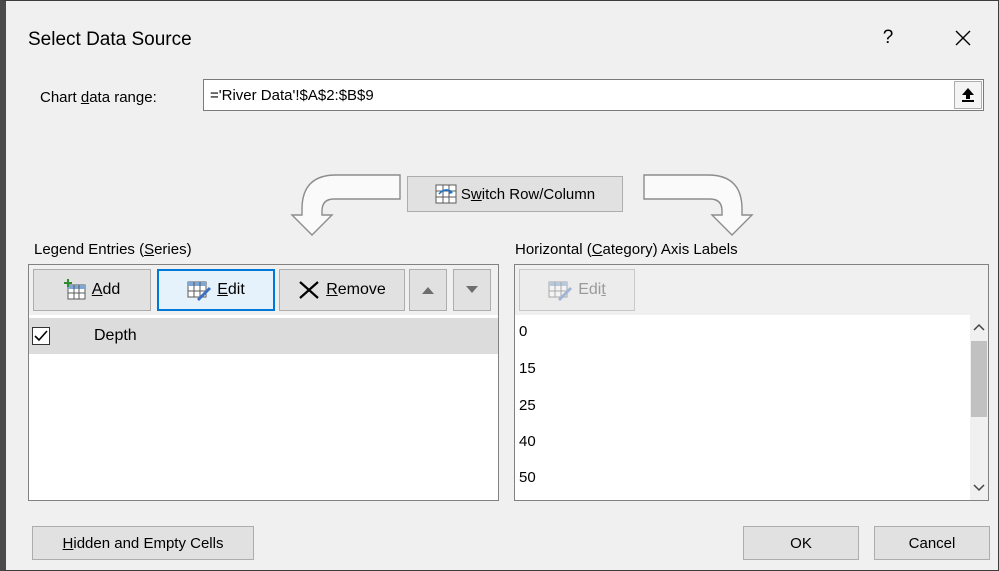 The image size is (999, 571). What do you see at coordinates (593, 95) in the screenshot?
I see `chart-data-range-input` at bounding box center [593, 95].